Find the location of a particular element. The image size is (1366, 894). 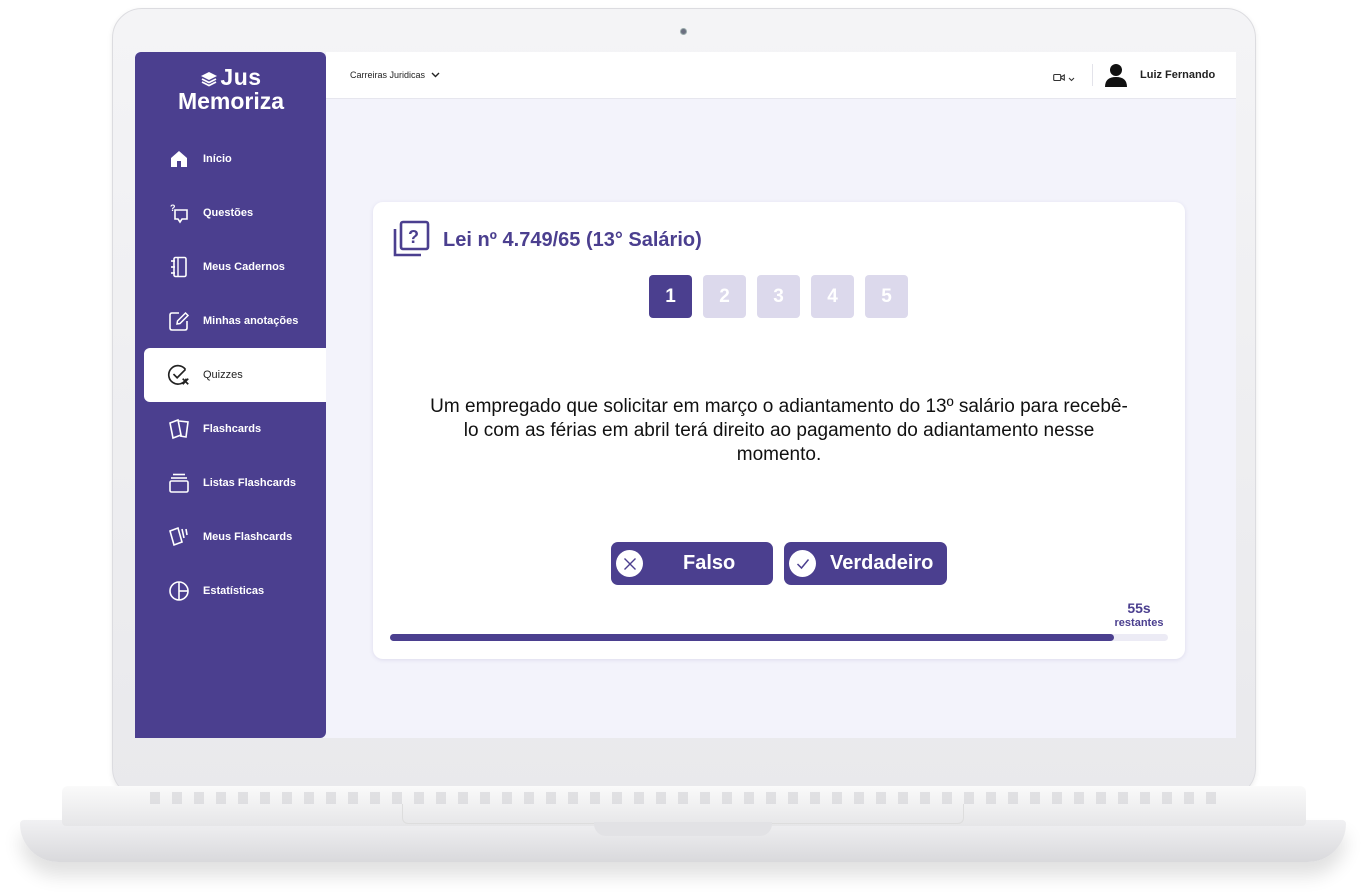

sidebar-item-label: Minhas anotações is located at coordinates (251, 321).